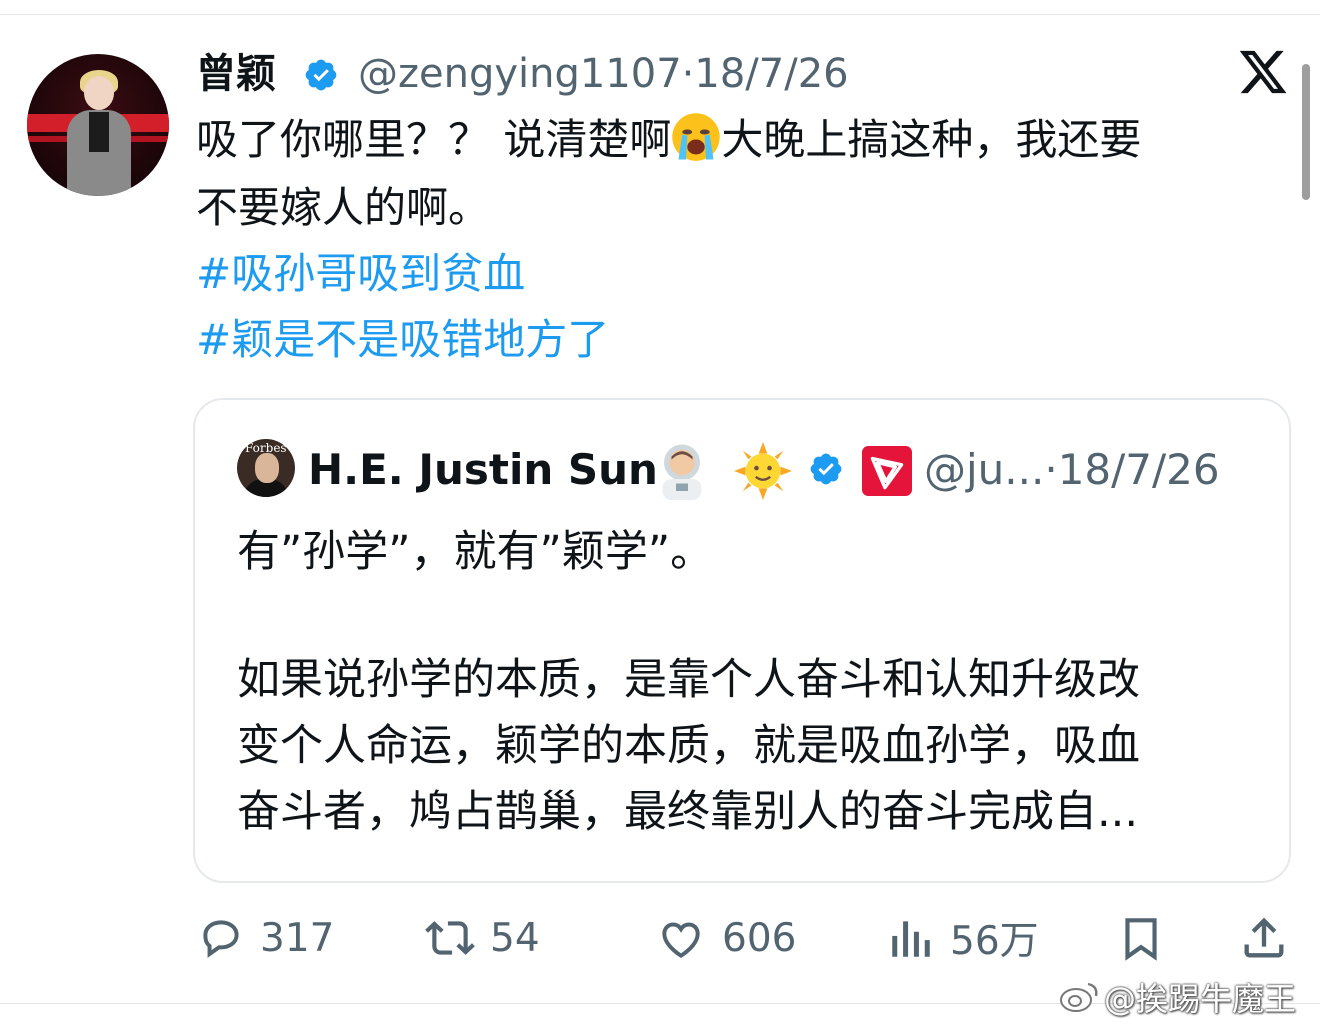 The height and width of the screenshot is (1027, 1320). I want to click on tweet-text-line-1: 吸了你哪里？？ 说清楚啊 大晚上搞这种，我还要, so click(668, 140).